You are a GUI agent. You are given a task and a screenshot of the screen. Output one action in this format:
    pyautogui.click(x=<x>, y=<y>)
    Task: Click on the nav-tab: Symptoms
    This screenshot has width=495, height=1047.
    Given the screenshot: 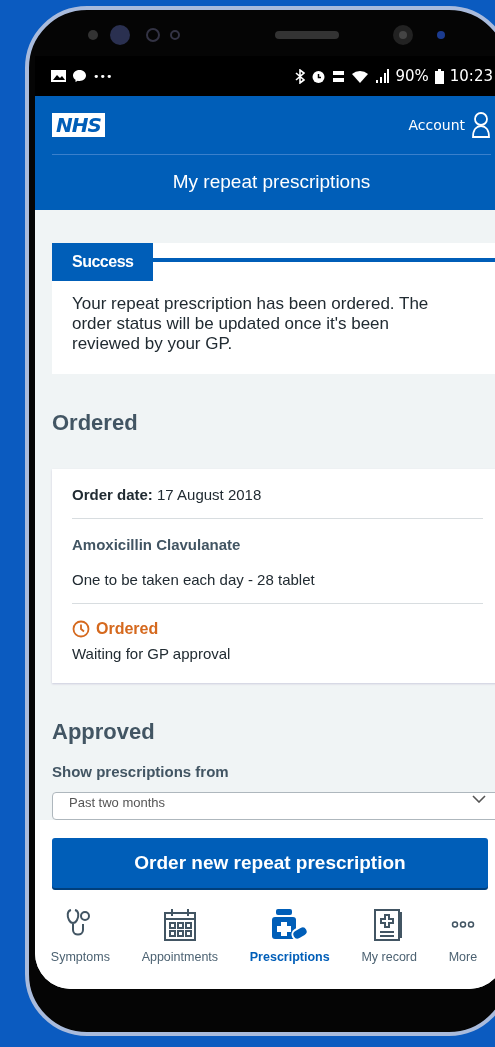 What is the action you would take?
    pyautogui.click(x=80, y=946)
    